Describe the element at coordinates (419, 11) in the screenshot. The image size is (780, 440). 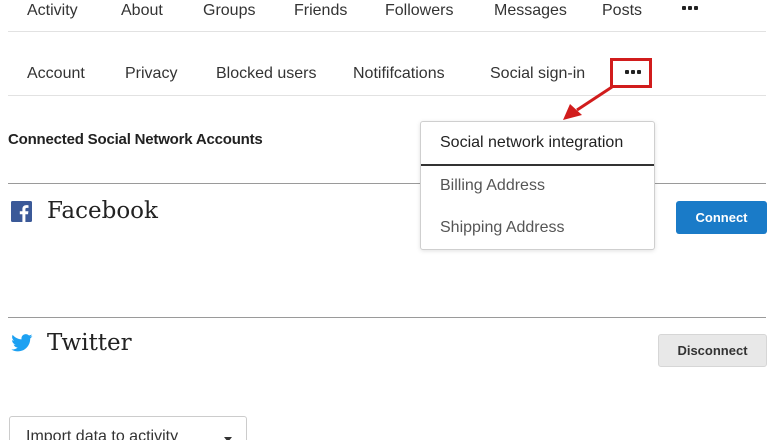
I see `nav-item-followers: Followers` at that location.